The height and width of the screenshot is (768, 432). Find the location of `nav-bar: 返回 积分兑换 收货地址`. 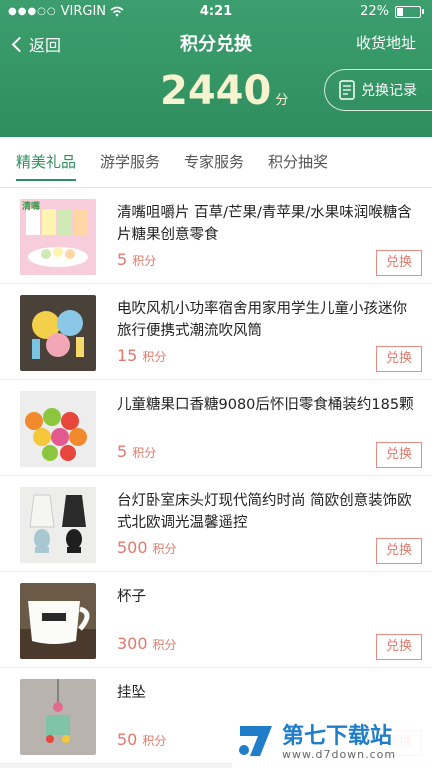

nav-bar: 返回 积分兑换 收货地址 is located at coordinates (216, 42).